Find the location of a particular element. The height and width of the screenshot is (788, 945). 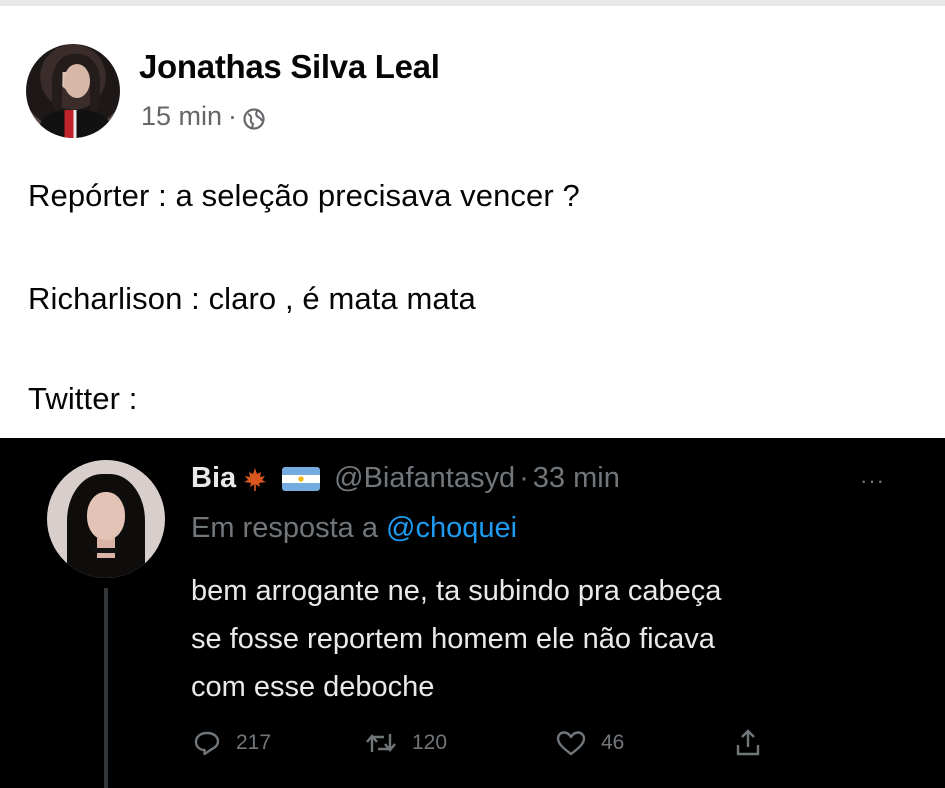

share-button is located at coordinates (748, 743).